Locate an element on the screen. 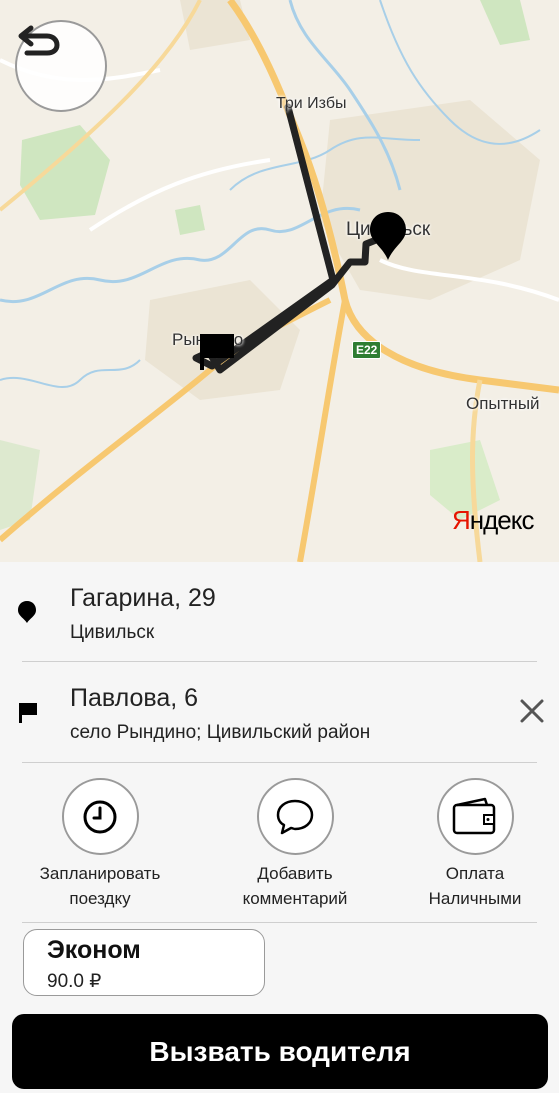 The image size is (559, 1093). pickup-locality: Цивильск is located at coordinates (112, 632).